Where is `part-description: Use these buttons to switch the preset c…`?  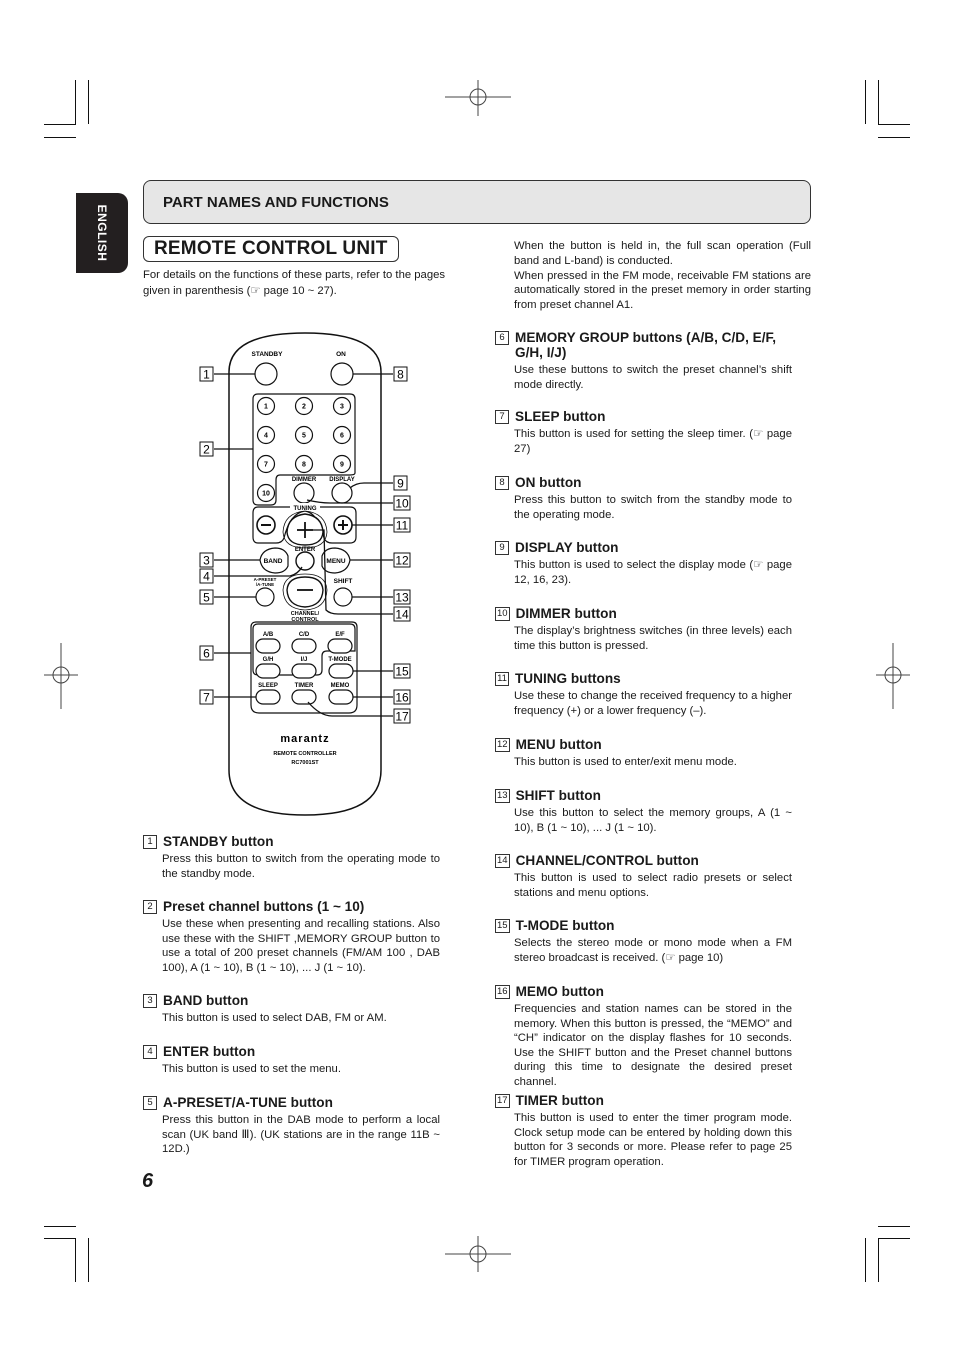 part-description: Use these buttons to switch the preset c… is located at coordinates (653, 377).